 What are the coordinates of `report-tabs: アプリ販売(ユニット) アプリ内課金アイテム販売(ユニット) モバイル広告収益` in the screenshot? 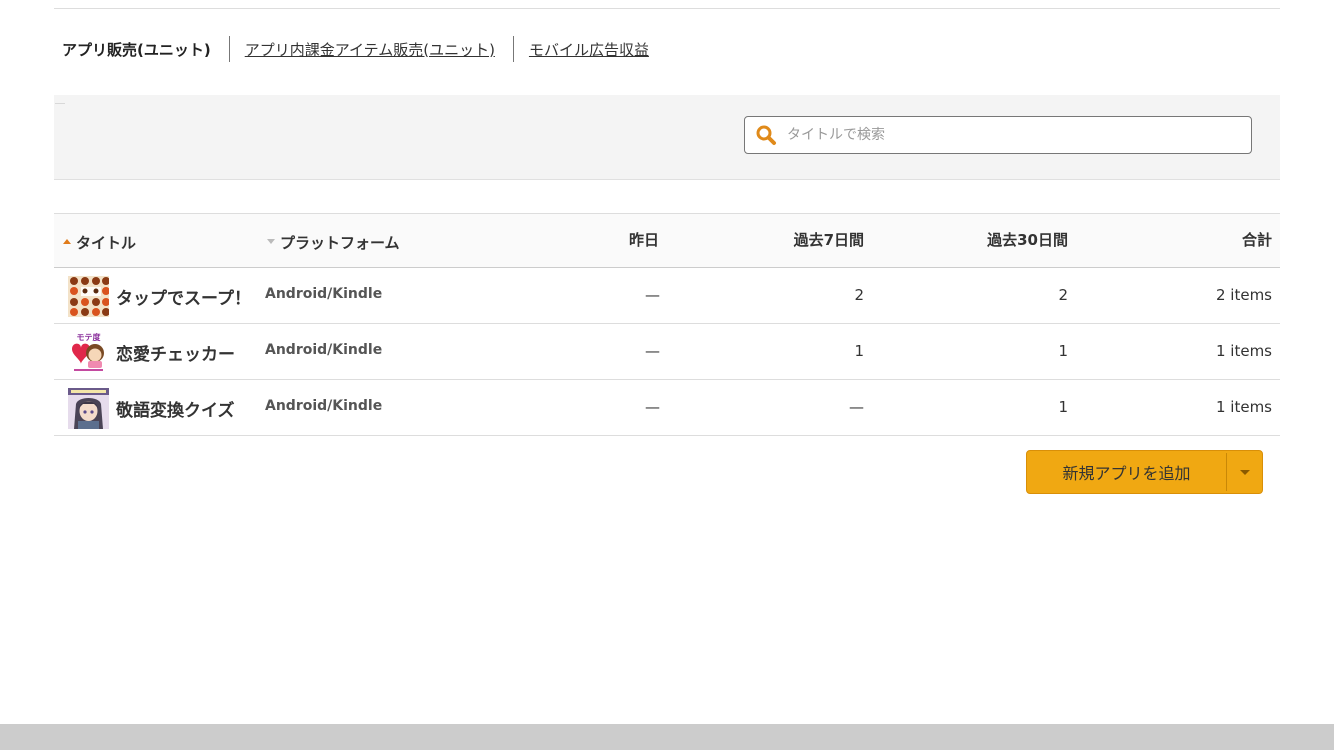 It's located at (355, 49).